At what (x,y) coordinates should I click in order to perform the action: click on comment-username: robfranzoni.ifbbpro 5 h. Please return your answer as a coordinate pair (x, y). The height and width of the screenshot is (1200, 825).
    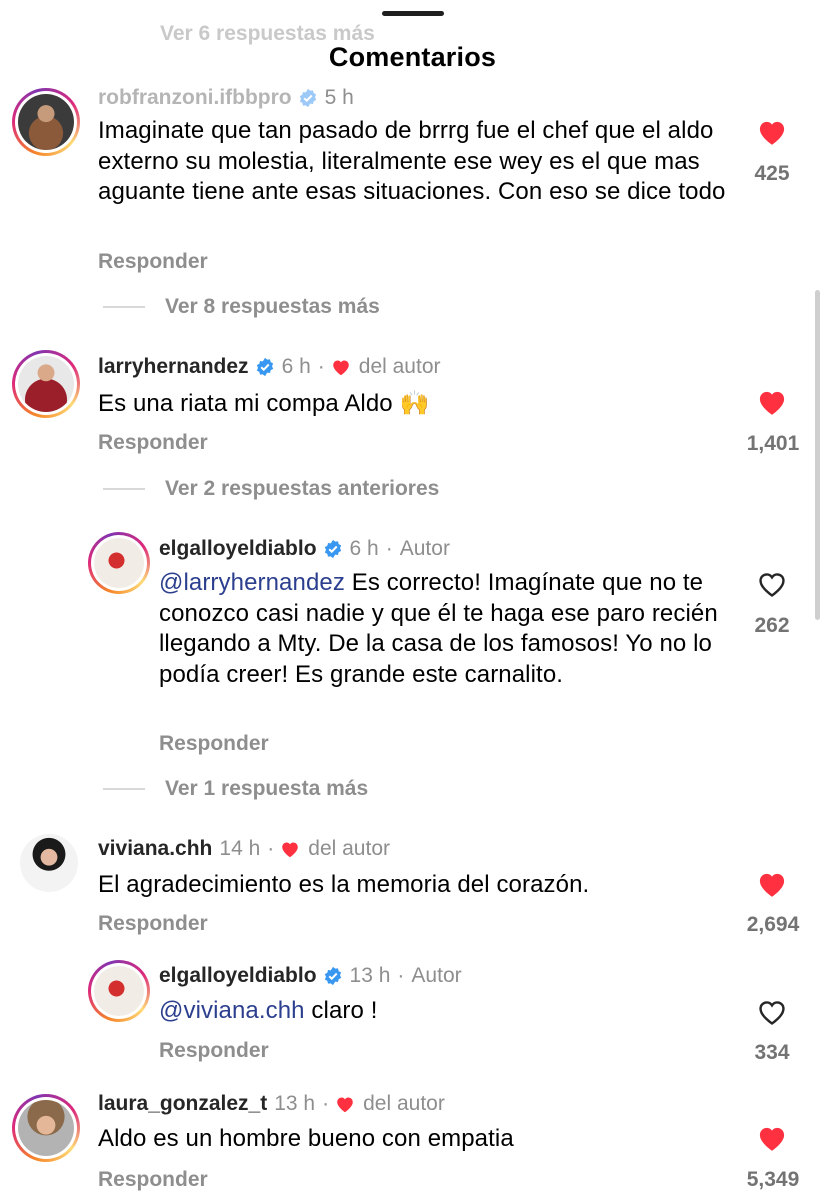
    Looking at the image, I should click on (226, 98).